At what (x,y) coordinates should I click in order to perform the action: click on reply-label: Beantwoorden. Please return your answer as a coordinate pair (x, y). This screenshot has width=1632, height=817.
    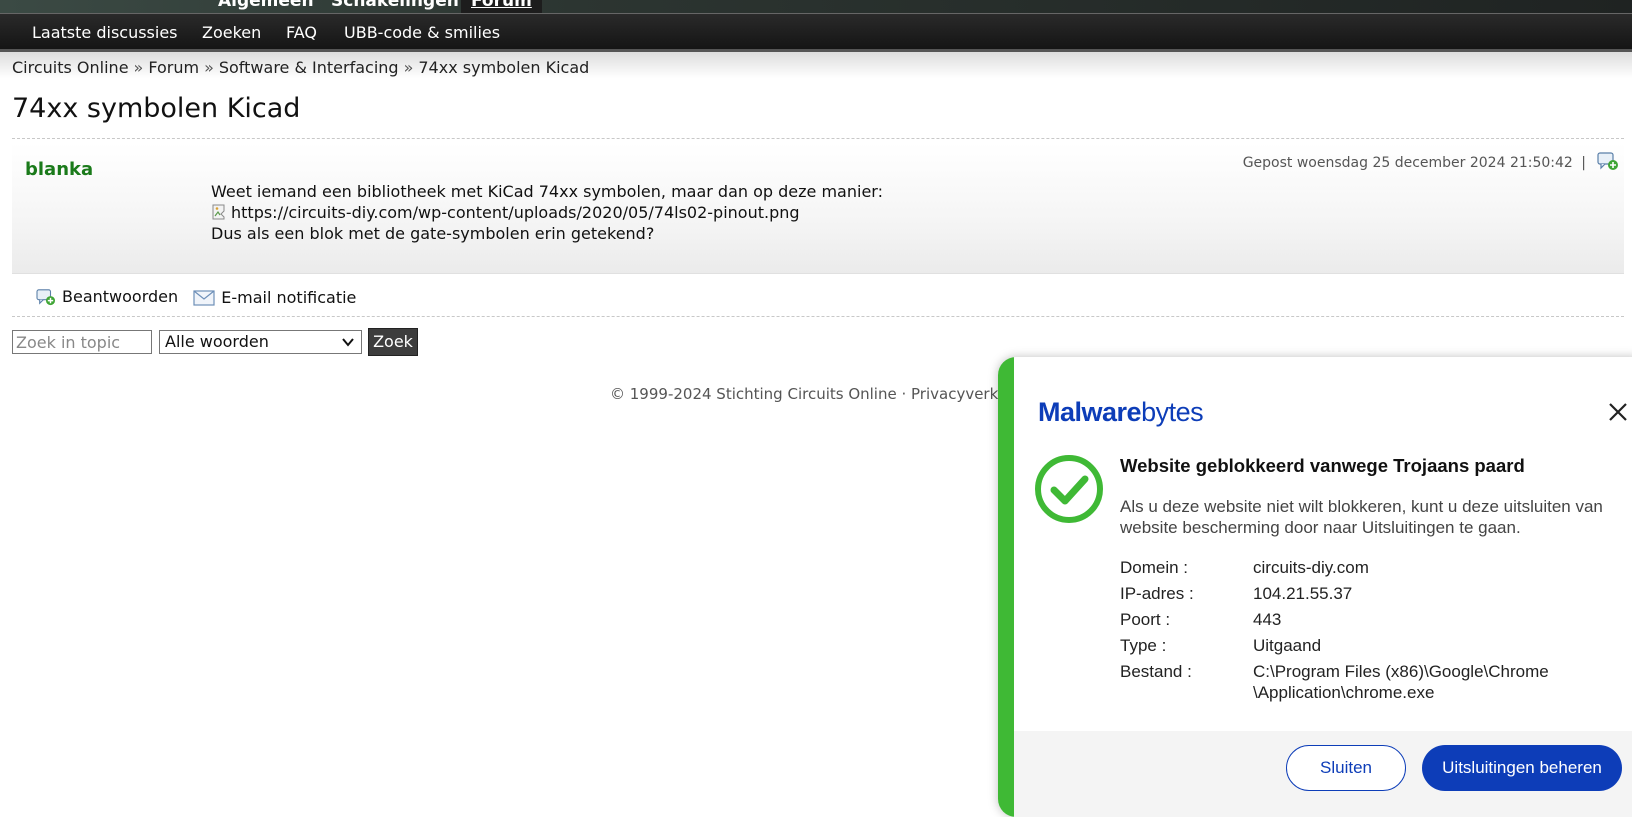
    Looking at the image, I should click on (120, 296).